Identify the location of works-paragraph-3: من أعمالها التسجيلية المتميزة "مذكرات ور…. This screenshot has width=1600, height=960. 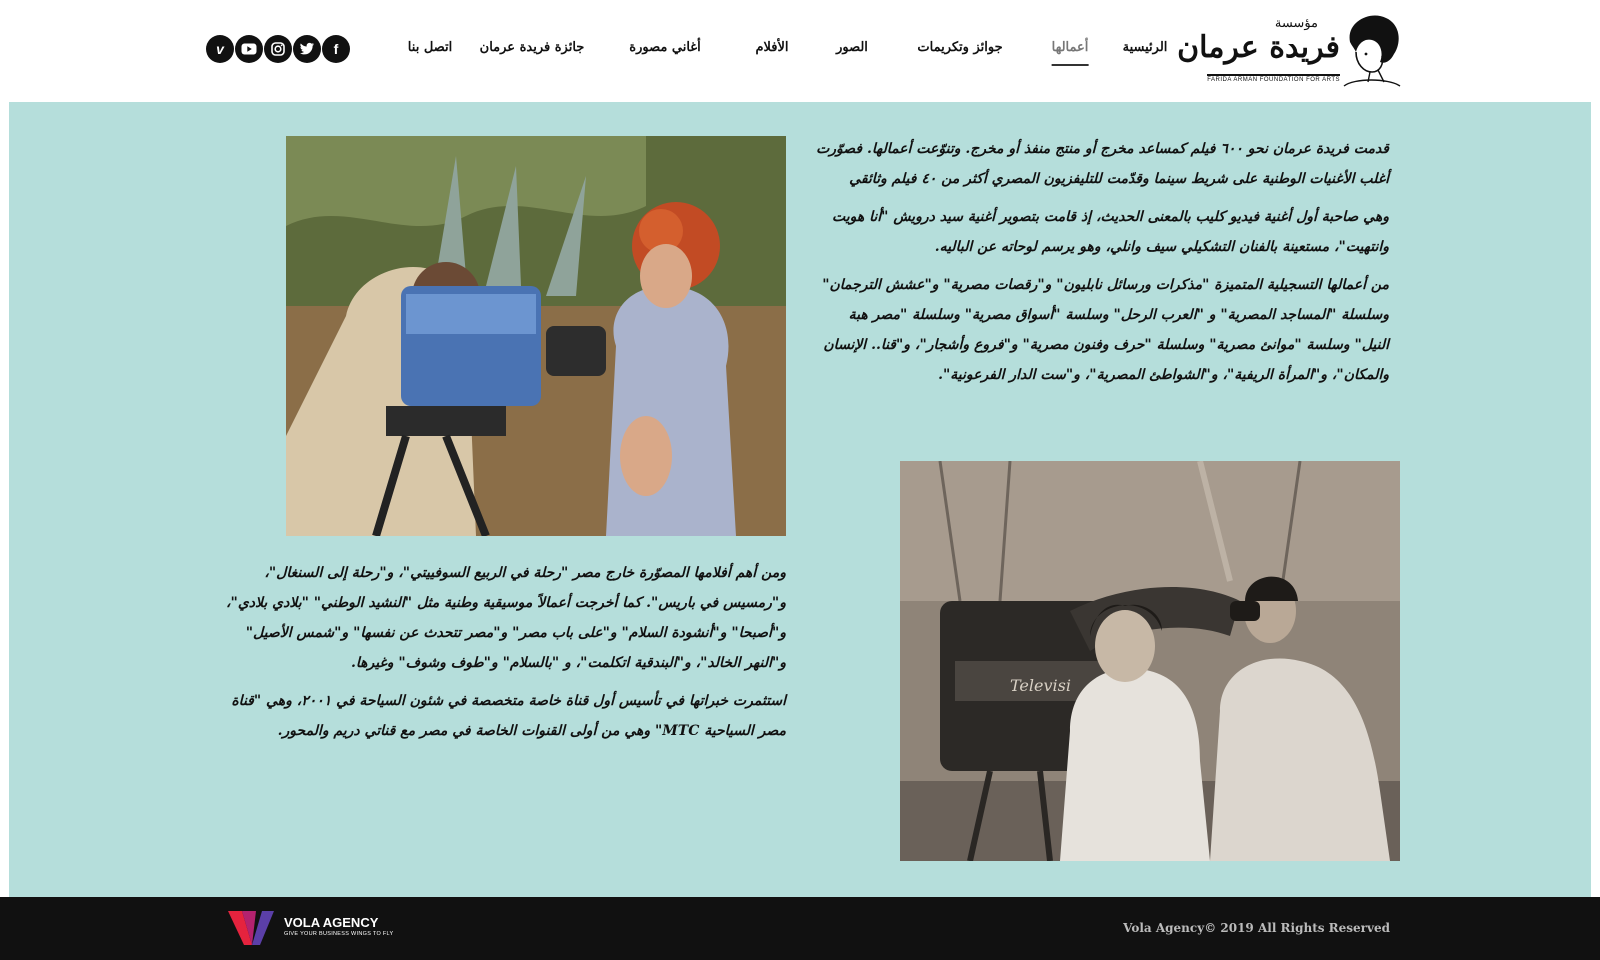
(1105, 330).